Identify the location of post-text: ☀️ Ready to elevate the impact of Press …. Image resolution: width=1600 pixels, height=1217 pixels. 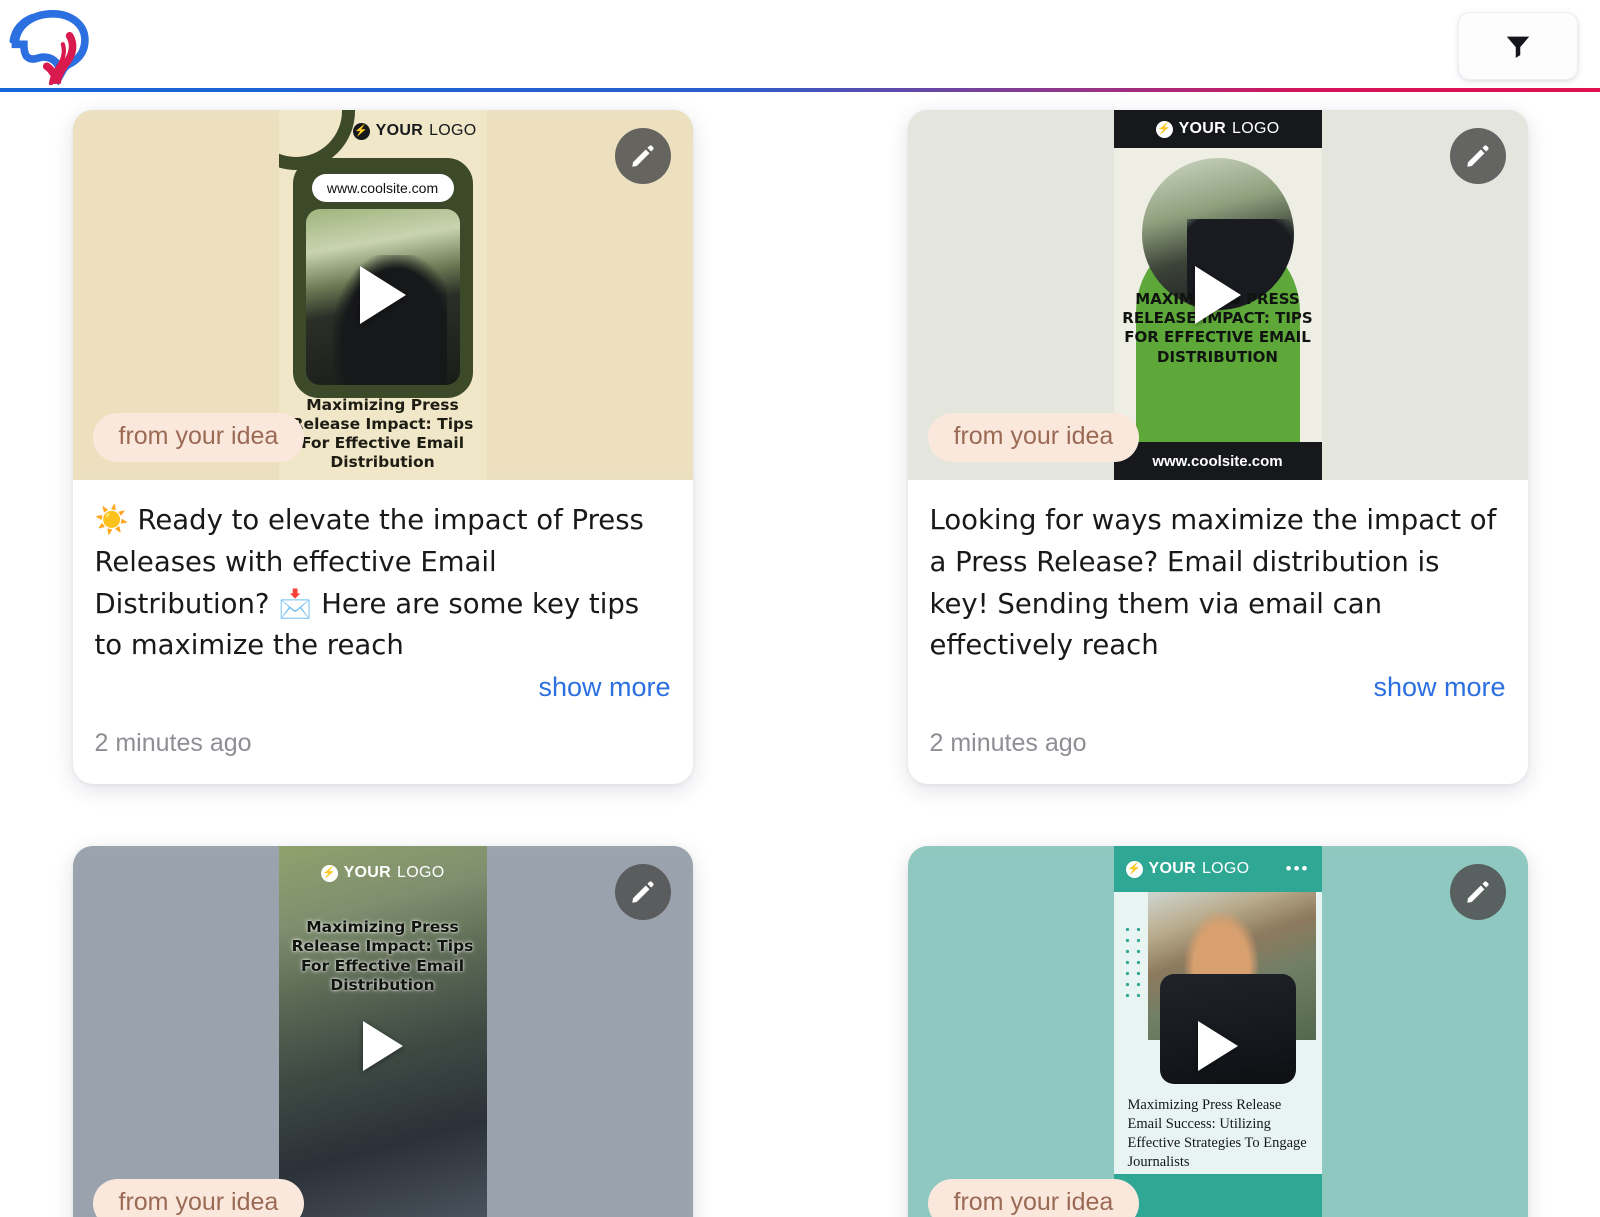
(369, 583).